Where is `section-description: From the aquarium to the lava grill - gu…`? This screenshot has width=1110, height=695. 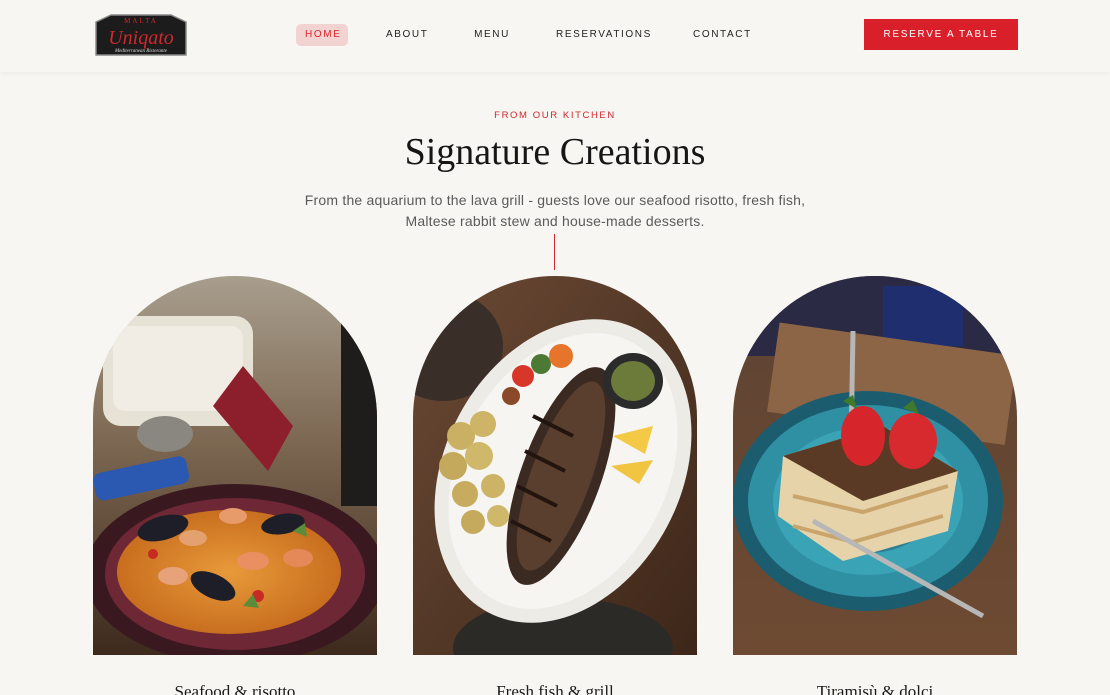
section-description: From the aquarium to the lava grill - gu… is located at coordinates (555, 210).